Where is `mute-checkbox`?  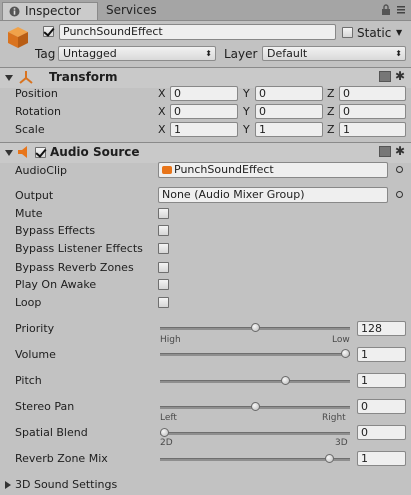 mute-checkbox is located at coordinates (163, 213).